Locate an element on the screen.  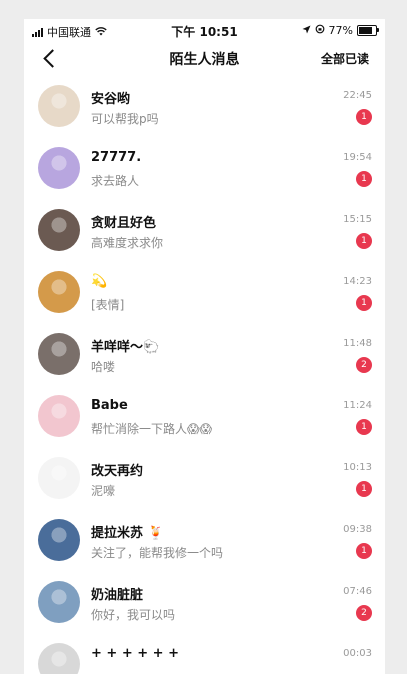
message-time: 10:13 is located at coordinates (357, 467).